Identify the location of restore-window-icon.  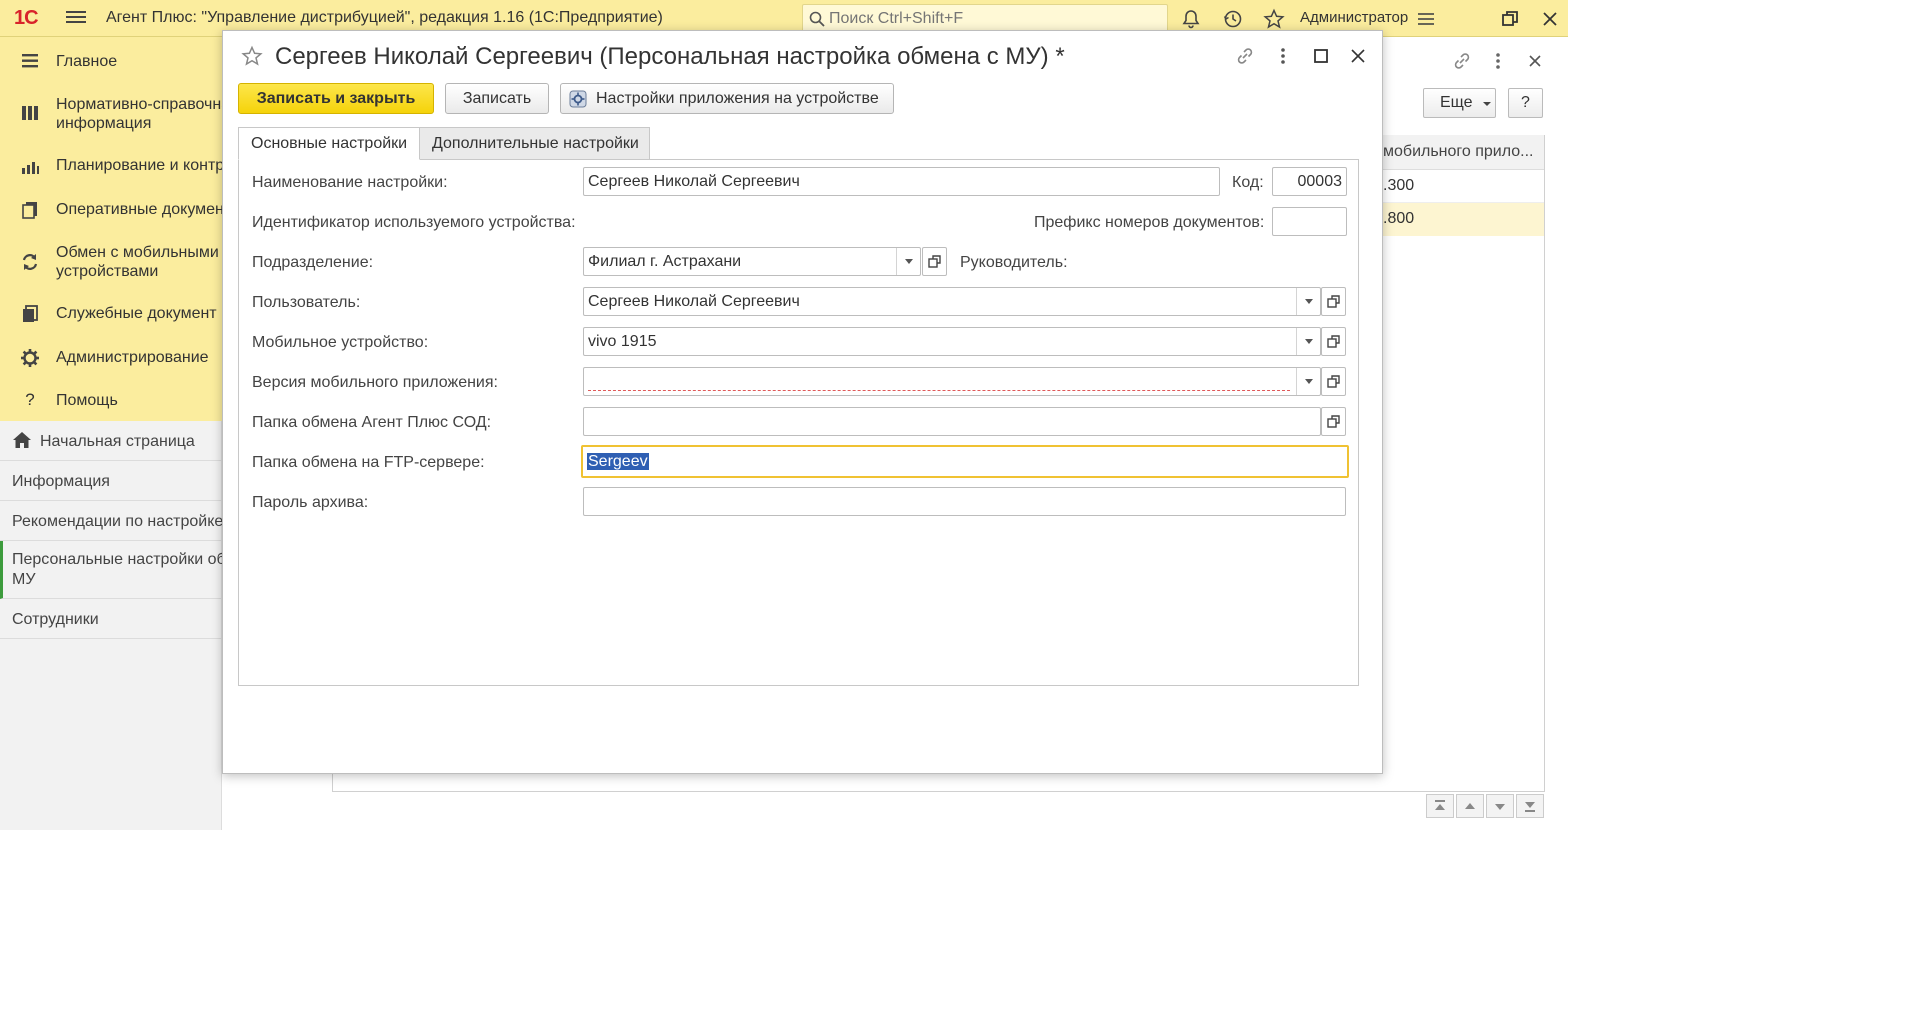
(1510, 19).